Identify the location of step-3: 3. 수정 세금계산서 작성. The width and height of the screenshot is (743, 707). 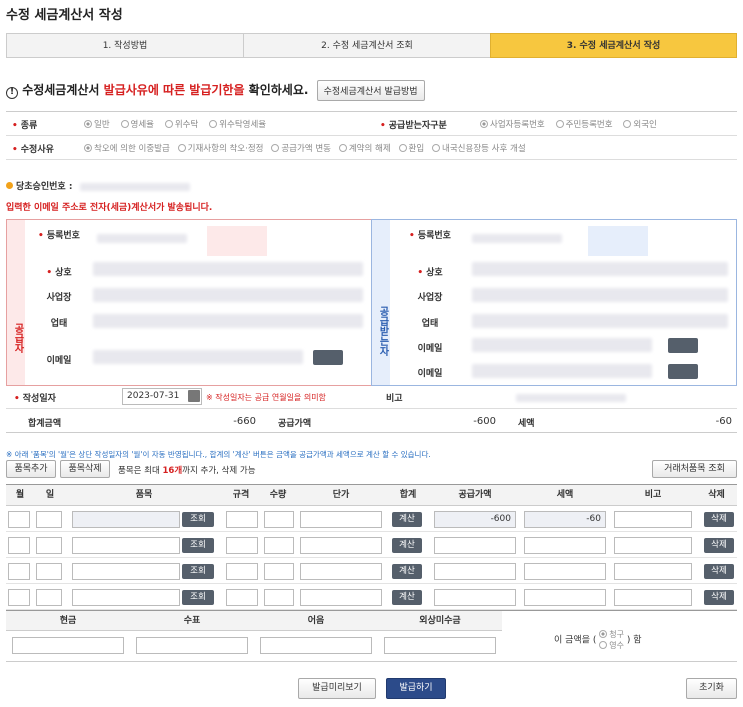
(613, 45).